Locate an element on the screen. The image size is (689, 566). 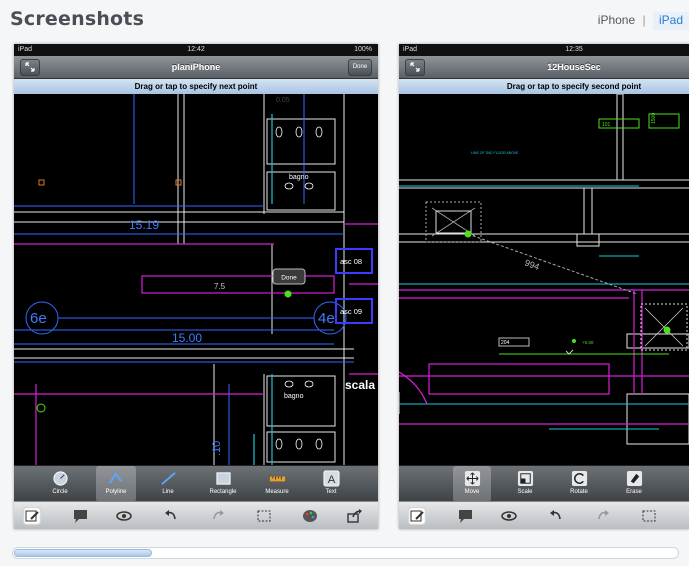
page-title: Screenshots is located at coordinates (77, 19).